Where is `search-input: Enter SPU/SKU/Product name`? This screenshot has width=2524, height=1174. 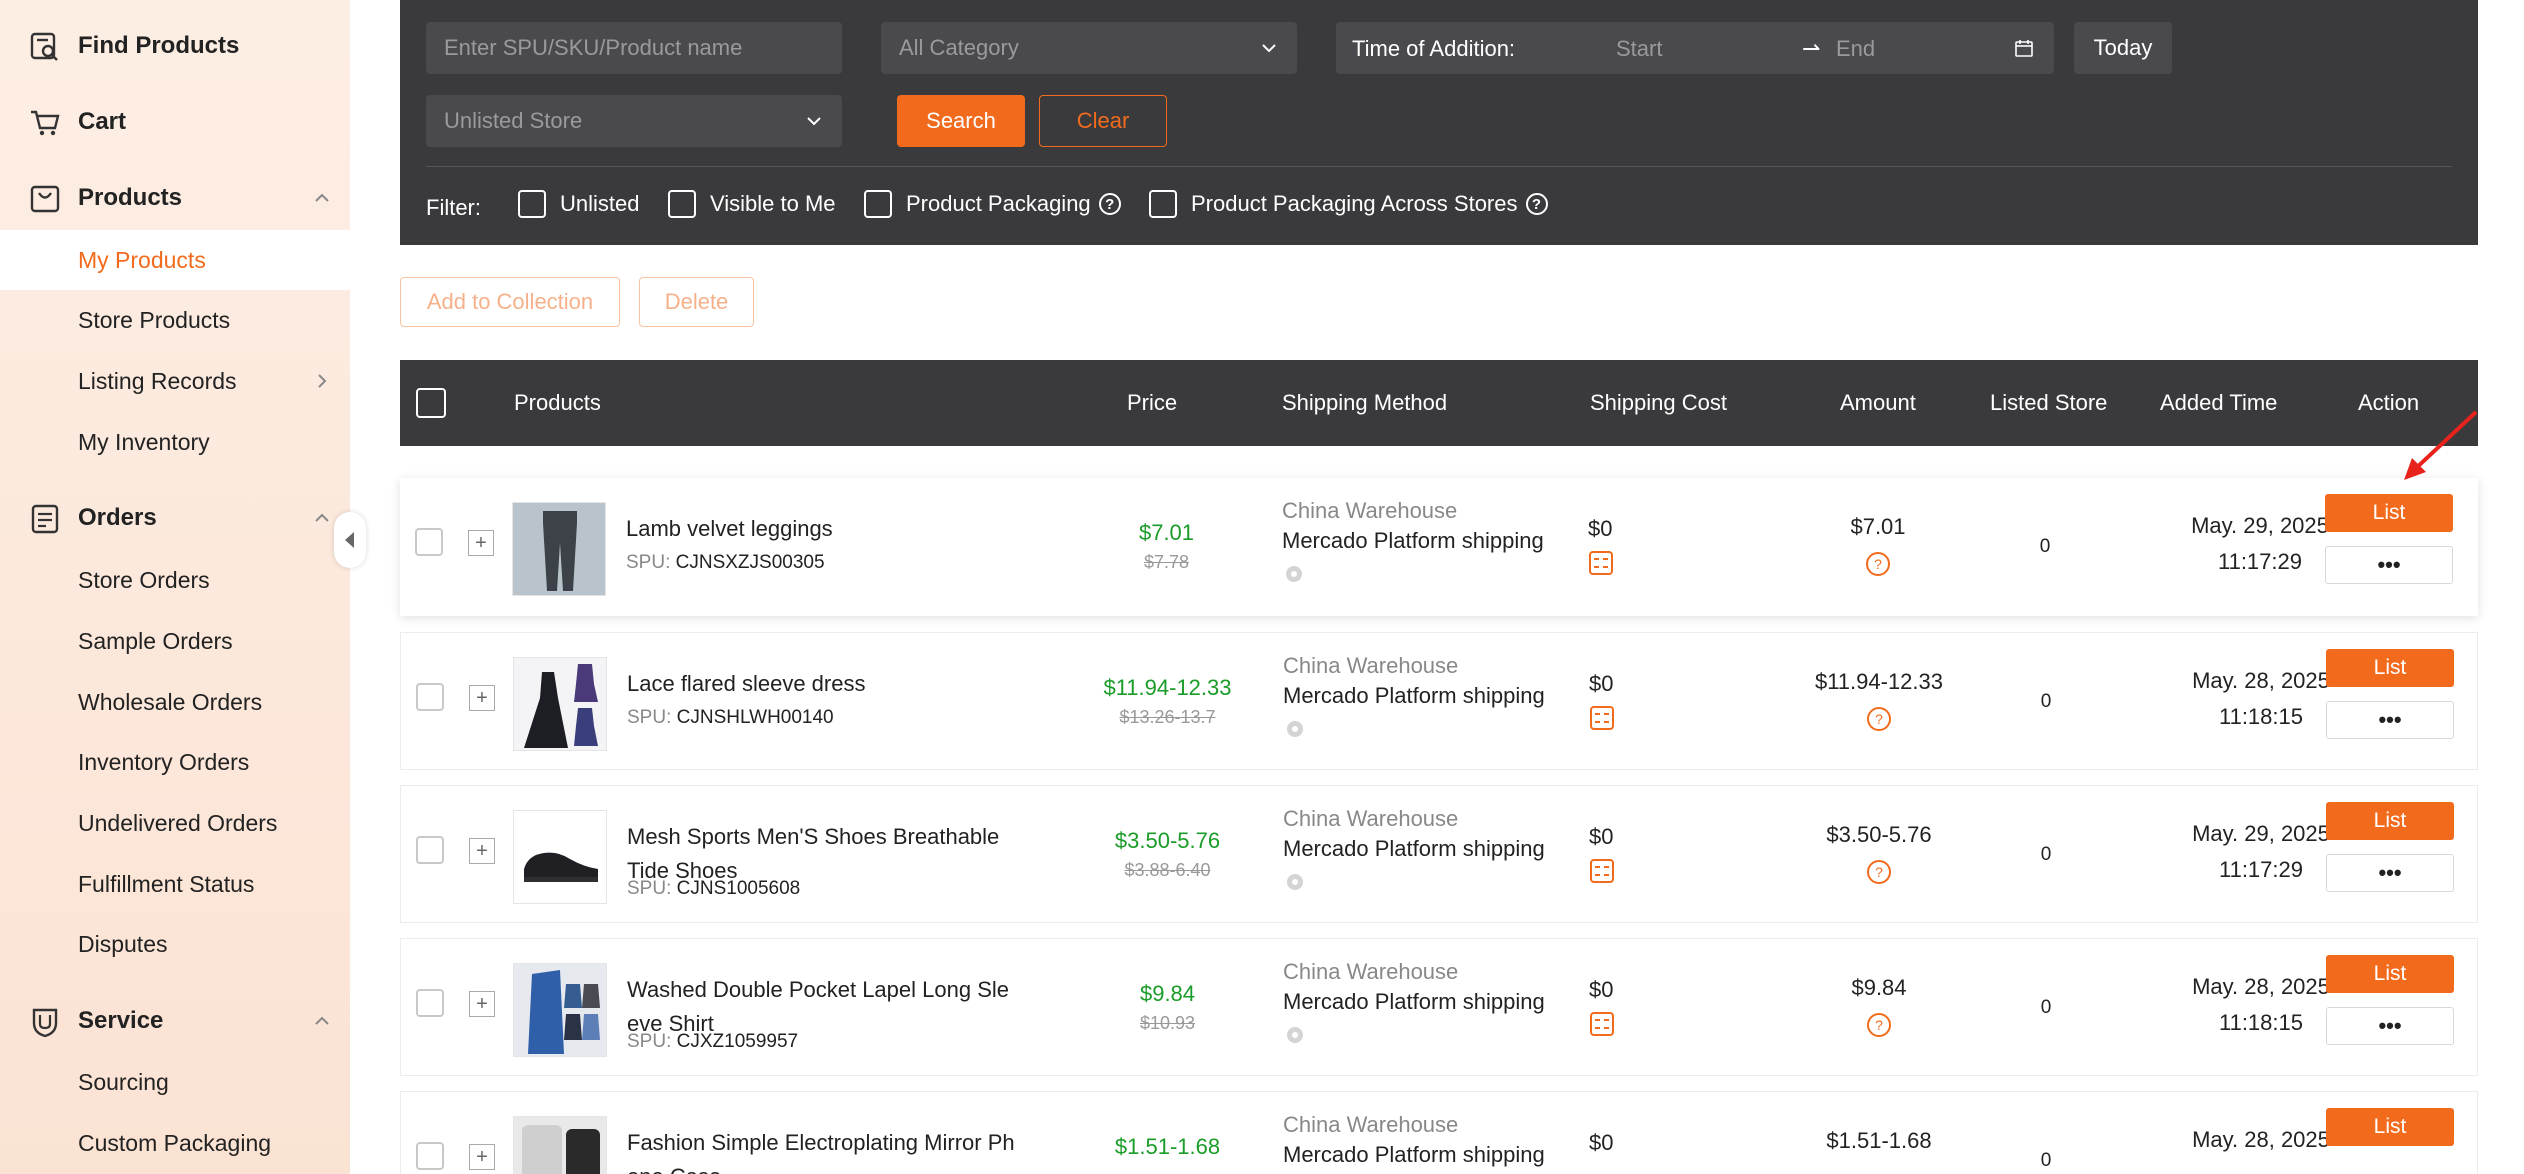
search-input: Enter SPU/SKU/Product name is located at coordinates (634, 48).